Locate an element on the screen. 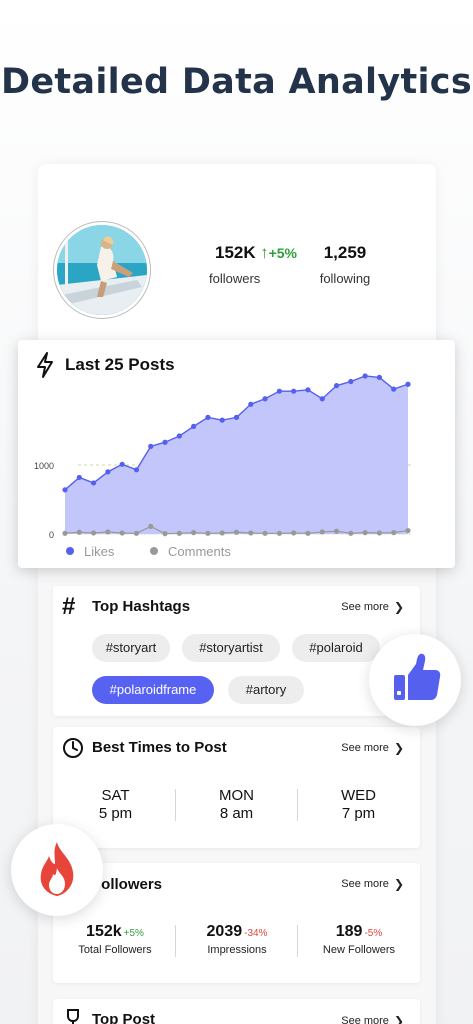 Image resolution: width=473 pixels, height=1024 pixels. followers-change: +5% is located at coordinates (282, 253).